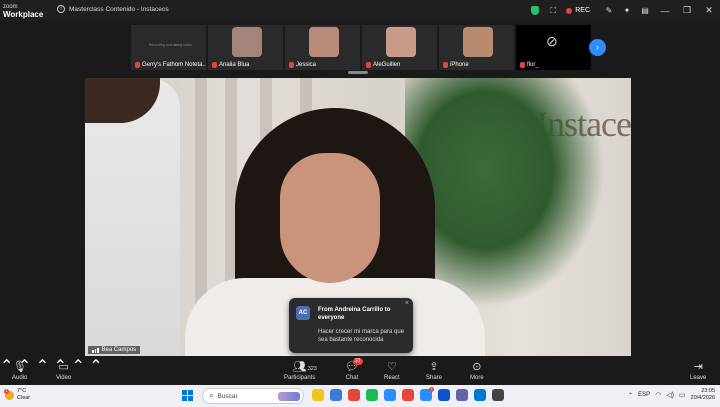 The height and width of the screenshot is (407, 720). I want to click on minimize-button: —, so click(665, 10).